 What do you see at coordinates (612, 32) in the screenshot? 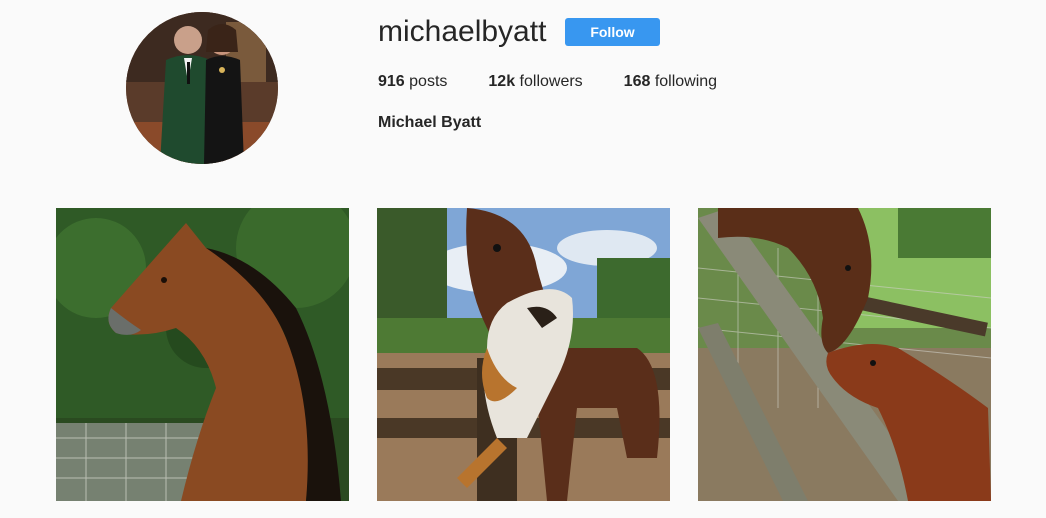
I see `follow-button: Follow` at bounding box center [612, 32].